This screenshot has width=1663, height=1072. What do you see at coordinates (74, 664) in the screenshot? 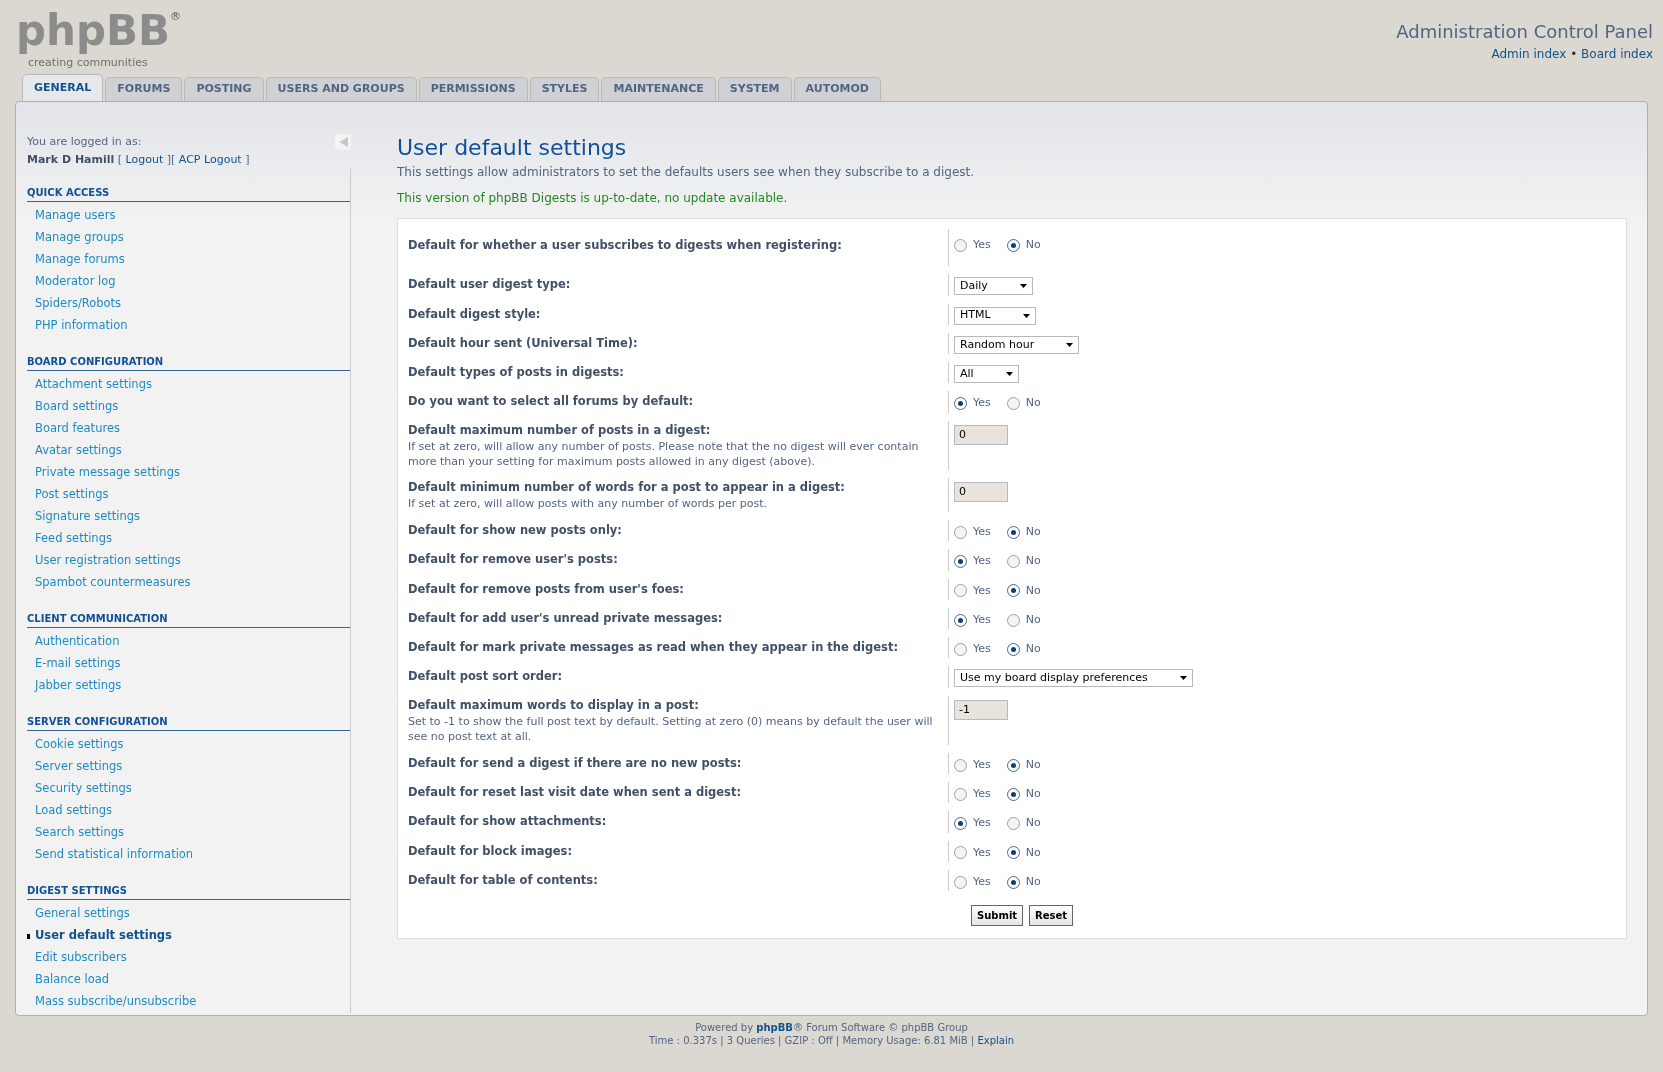
I see `sidebar-link: E-mail settings` at bounding box center [74, 664].